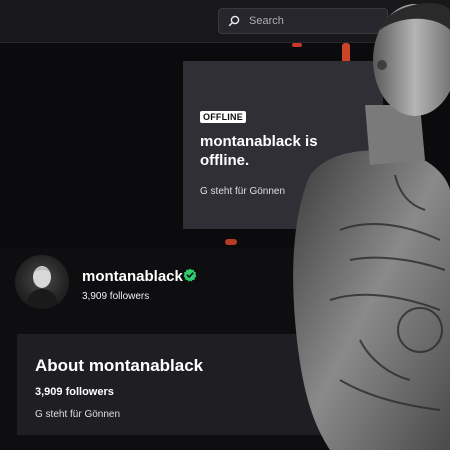 The width and height of the screenshot is (450, 450). What do you see at coordinates (190, 275) in the screenshot?
I see `verified-check-icon` at bounding box center [190, 275].